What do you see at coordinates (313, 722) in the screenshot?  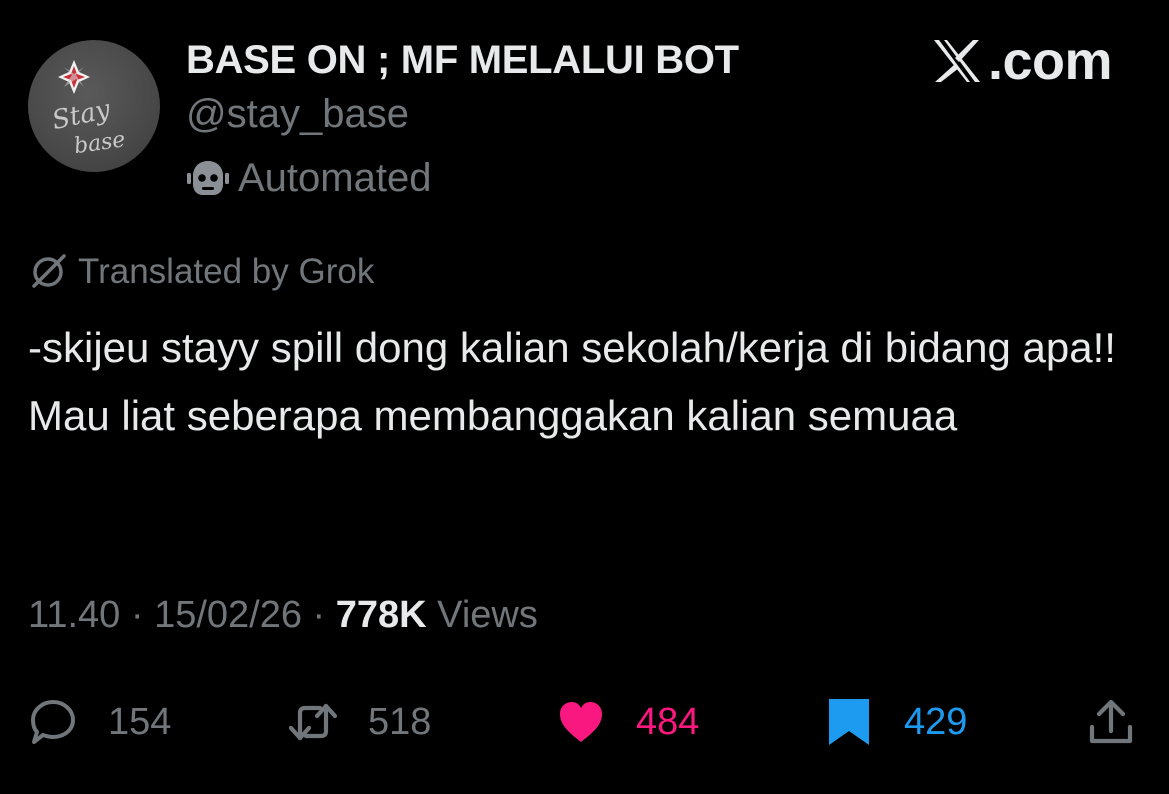 I see `repost-icon` at bounding box center [313, 722].